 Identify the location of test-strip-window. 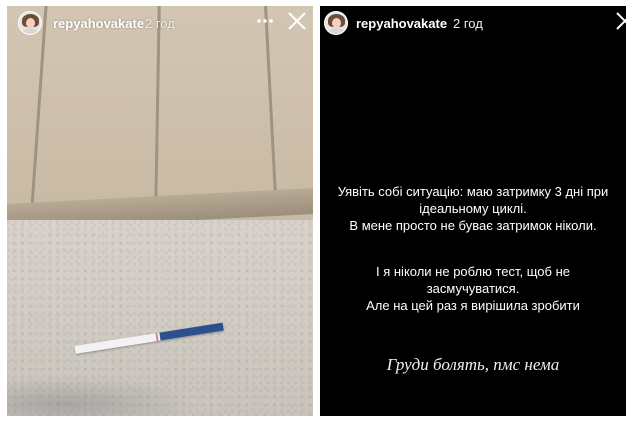
(157, 337).